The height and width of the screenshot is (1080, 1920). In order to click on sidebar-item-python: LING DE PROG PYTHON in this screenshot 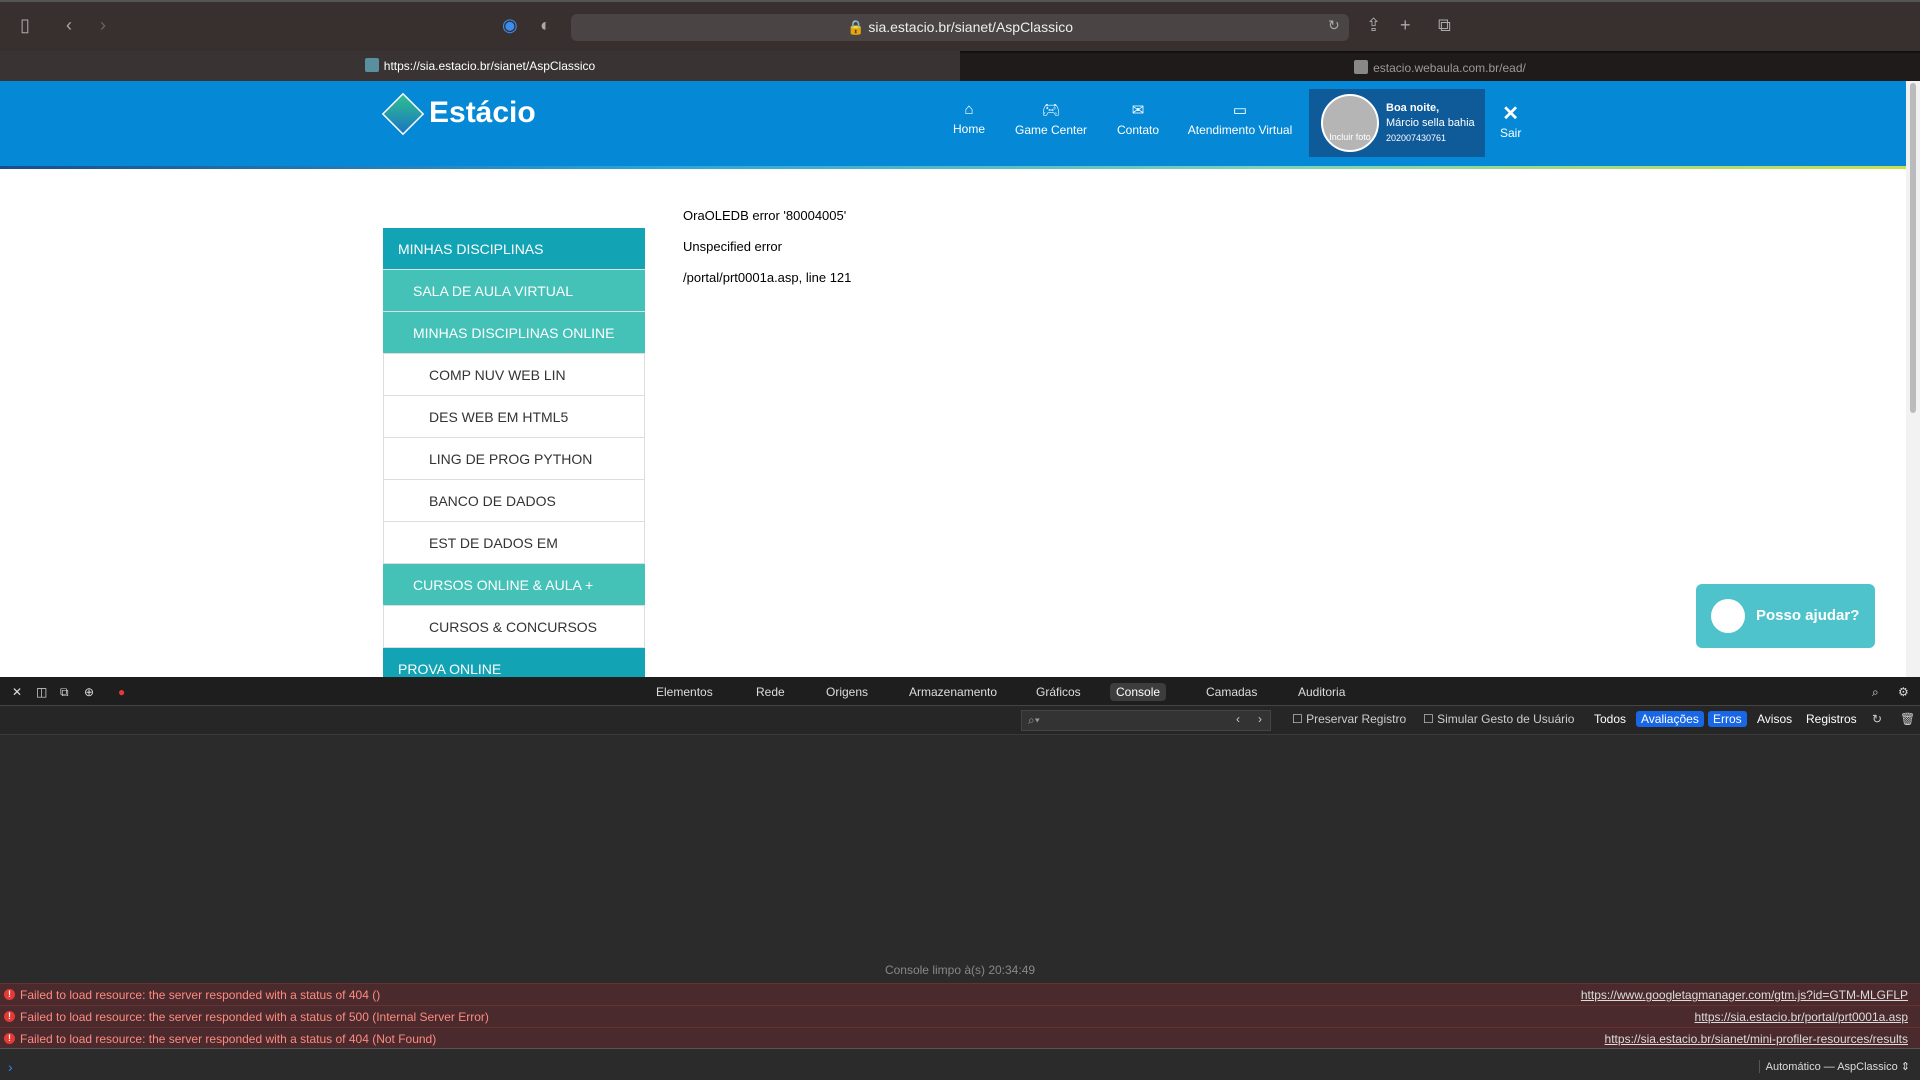, I will do `click(514, 459)`.